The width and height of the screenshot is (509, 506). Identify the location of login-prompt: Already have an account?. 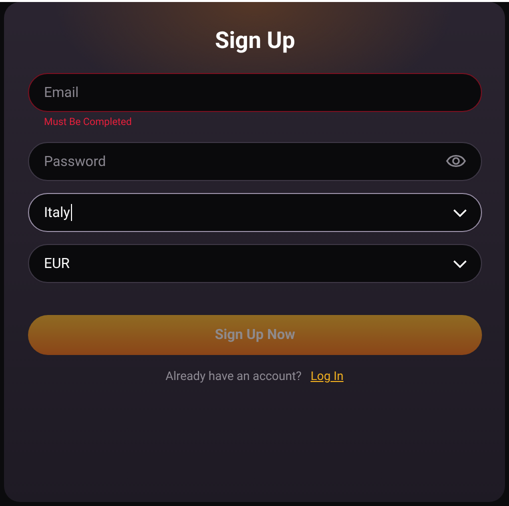
(234, 376).